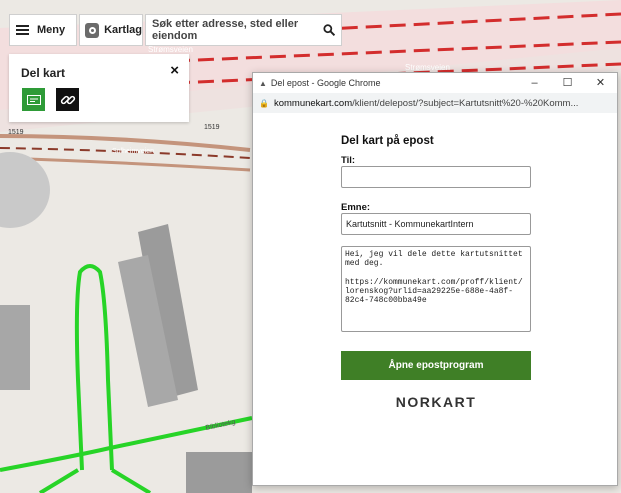 The height and width of the screenshot is (493, 621). What do you see at coordinates (387, 141) in the screenshot?
I see `form-heading: Del kart på epost` at bounding box center [387, 141].